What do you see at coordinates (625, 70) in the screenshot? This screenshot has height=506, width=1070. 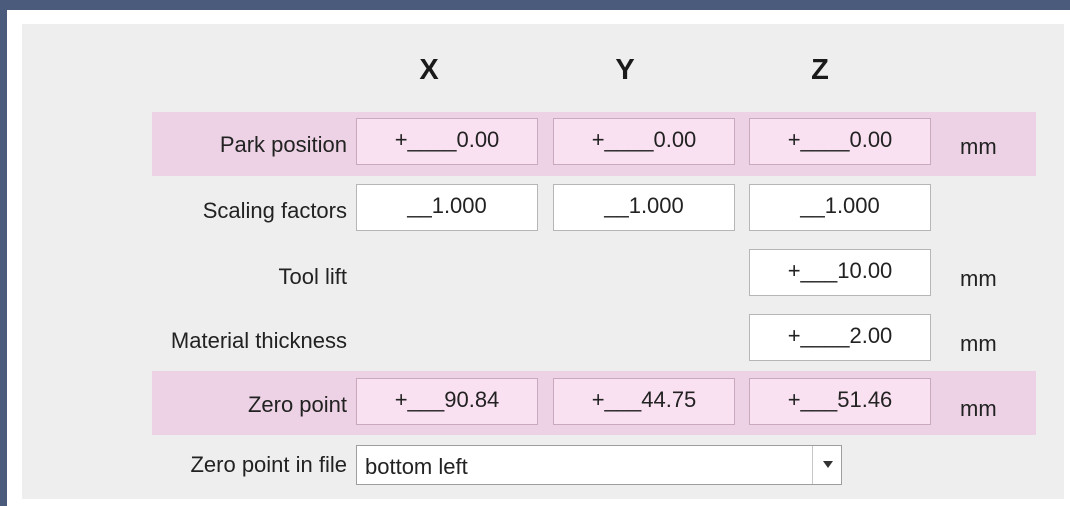 I see `column-header-y: Y` at bounding box center [625, 70].